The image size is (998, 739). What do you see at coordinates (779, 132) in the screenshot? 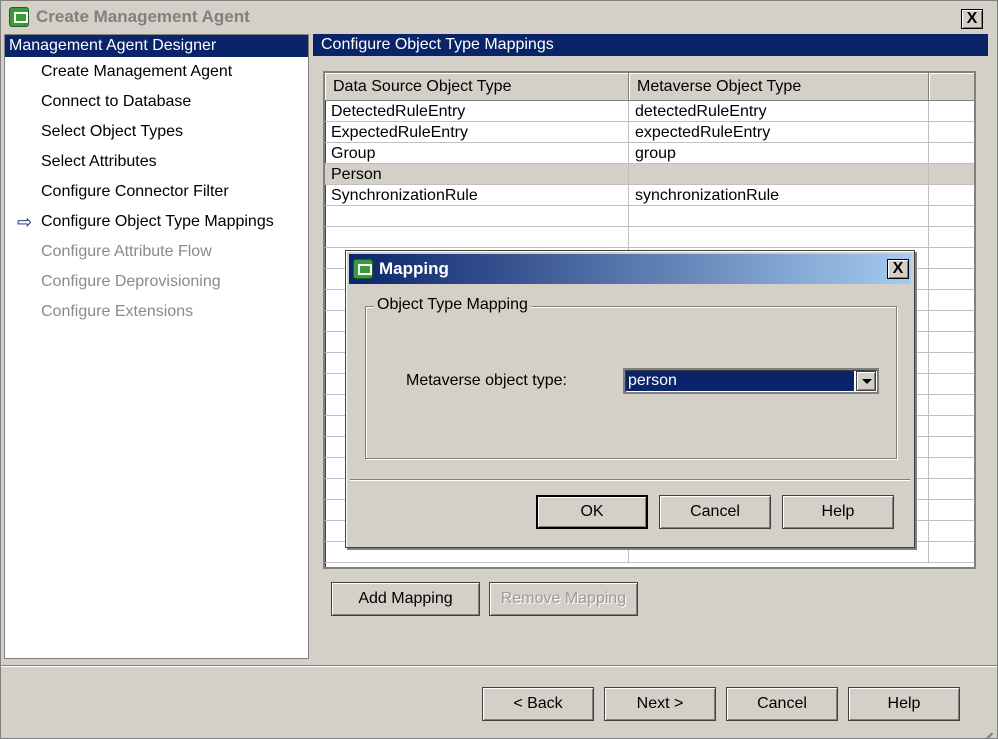
I see `metaverse-object-type-cell: expectedRuleEntry` at bounding box center [779, 132].